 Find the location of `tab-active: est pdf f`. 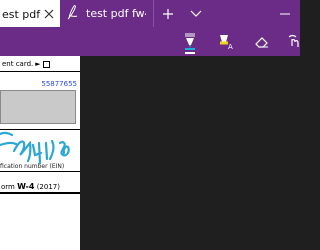

tab-active: est pdf f is located at coordinates (30, 13).